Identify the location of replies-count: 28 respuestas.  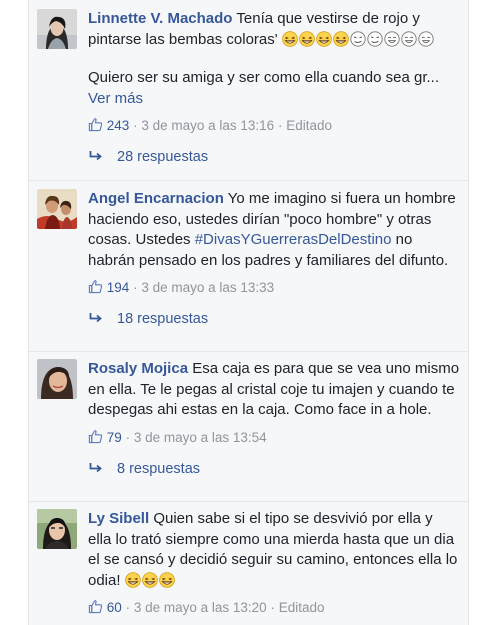
(162, 157).